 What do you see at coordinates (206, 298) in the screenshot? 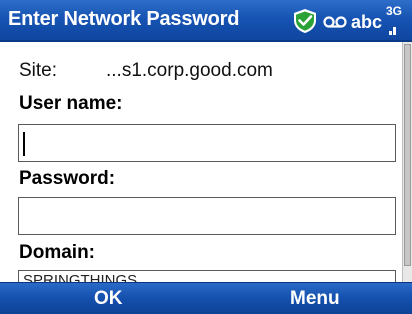
I see `softkey-bar: OK Menu` at bounding box center [206, 298].